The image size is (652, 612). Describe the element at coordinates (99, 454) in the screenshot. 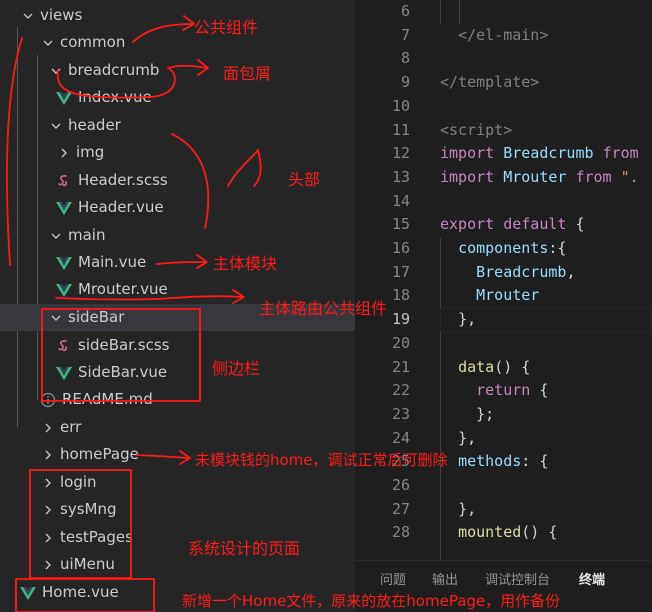

I see `tree-item-label: homePage` at that location.